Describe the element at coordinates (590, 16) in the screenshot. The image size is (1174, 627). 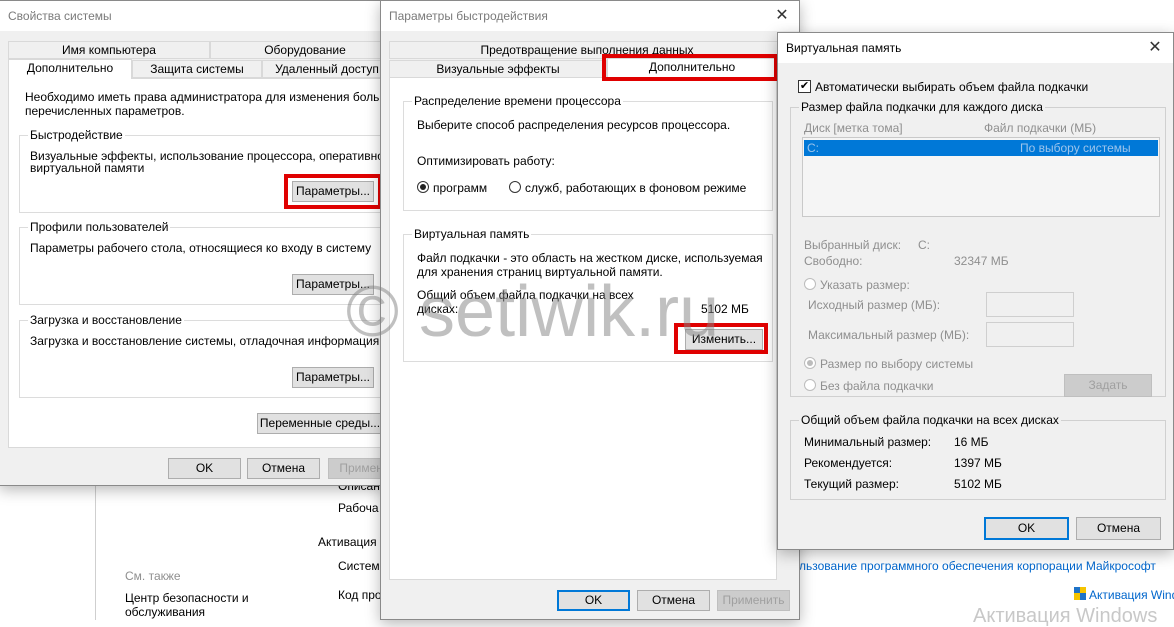
I see `performance-options-titlebar: Параметры быстродействия ✕` at that location.